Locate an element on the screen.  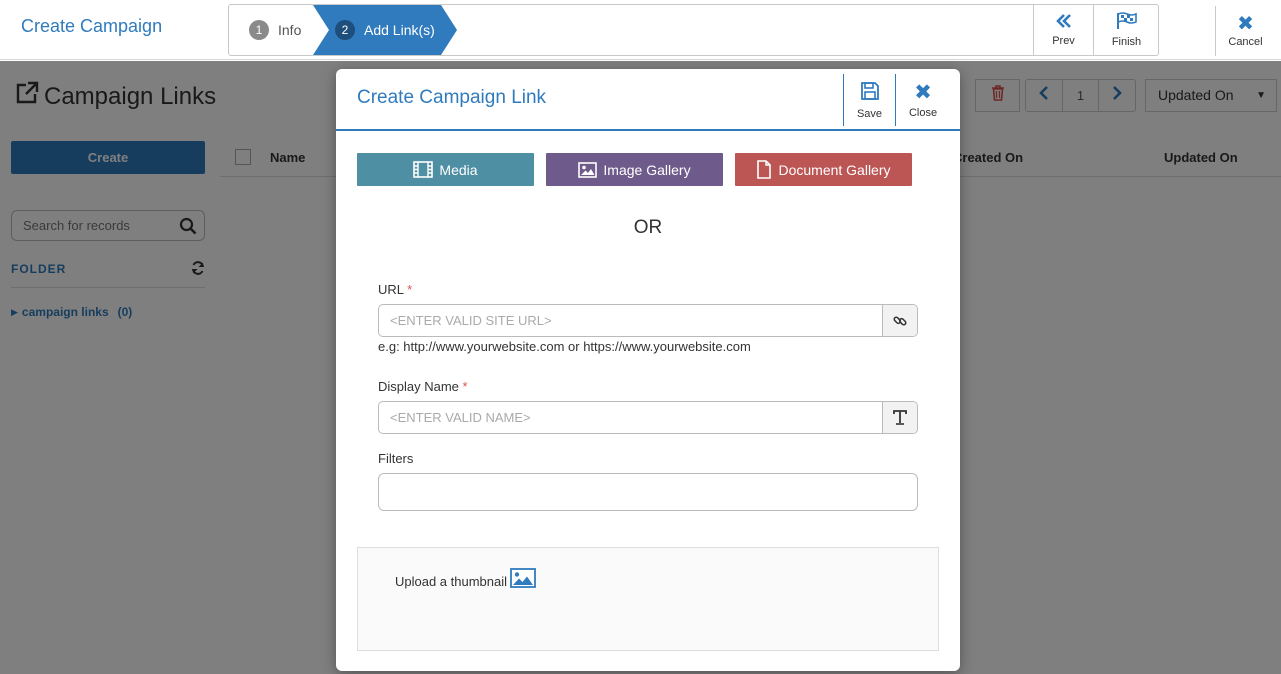
prev-label: Prev is located at coordinates (1063, 41).